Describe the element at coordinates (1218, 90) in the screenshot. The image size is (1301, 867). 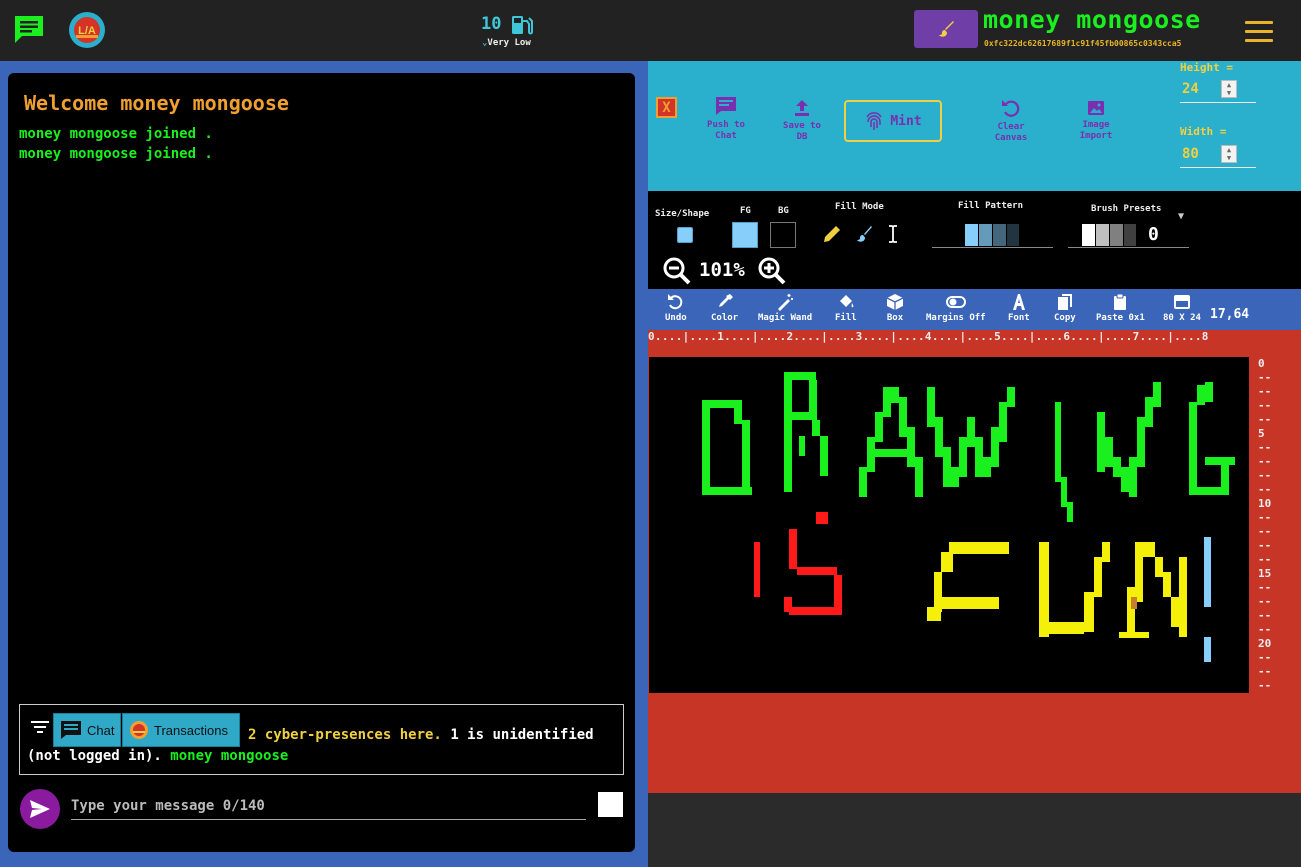
I see `height-input: 24 ▲ ▼` at that location.